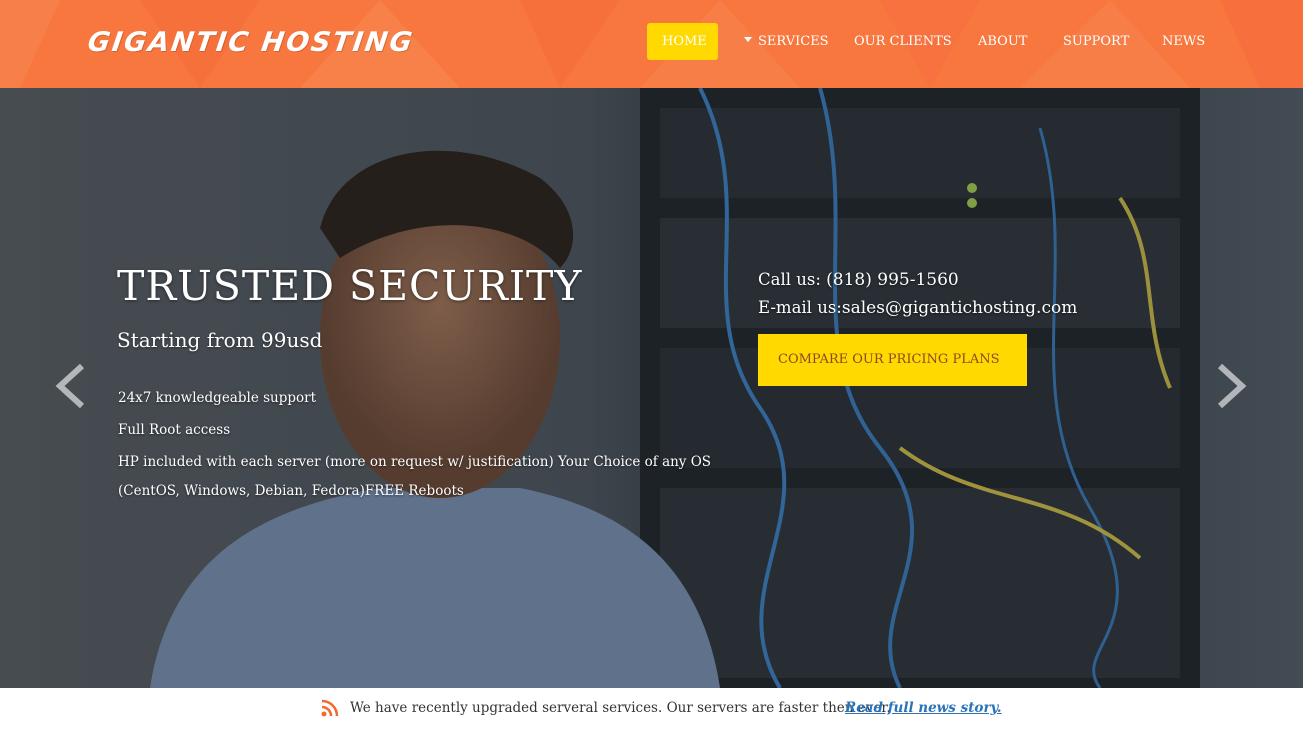 The width and height of the screenshot is (1303, 745). I want to click on slide-subtitle: Starting from 99usd, so click(220, 340).